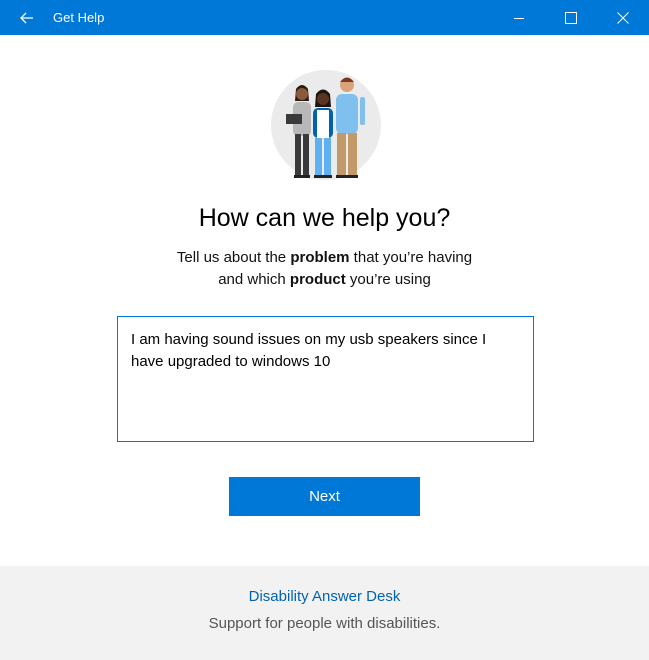  What do you see at coordinates (79, 17) in the screenshot?
I see `window-title: Get Help` at bounding box center [79, 17].